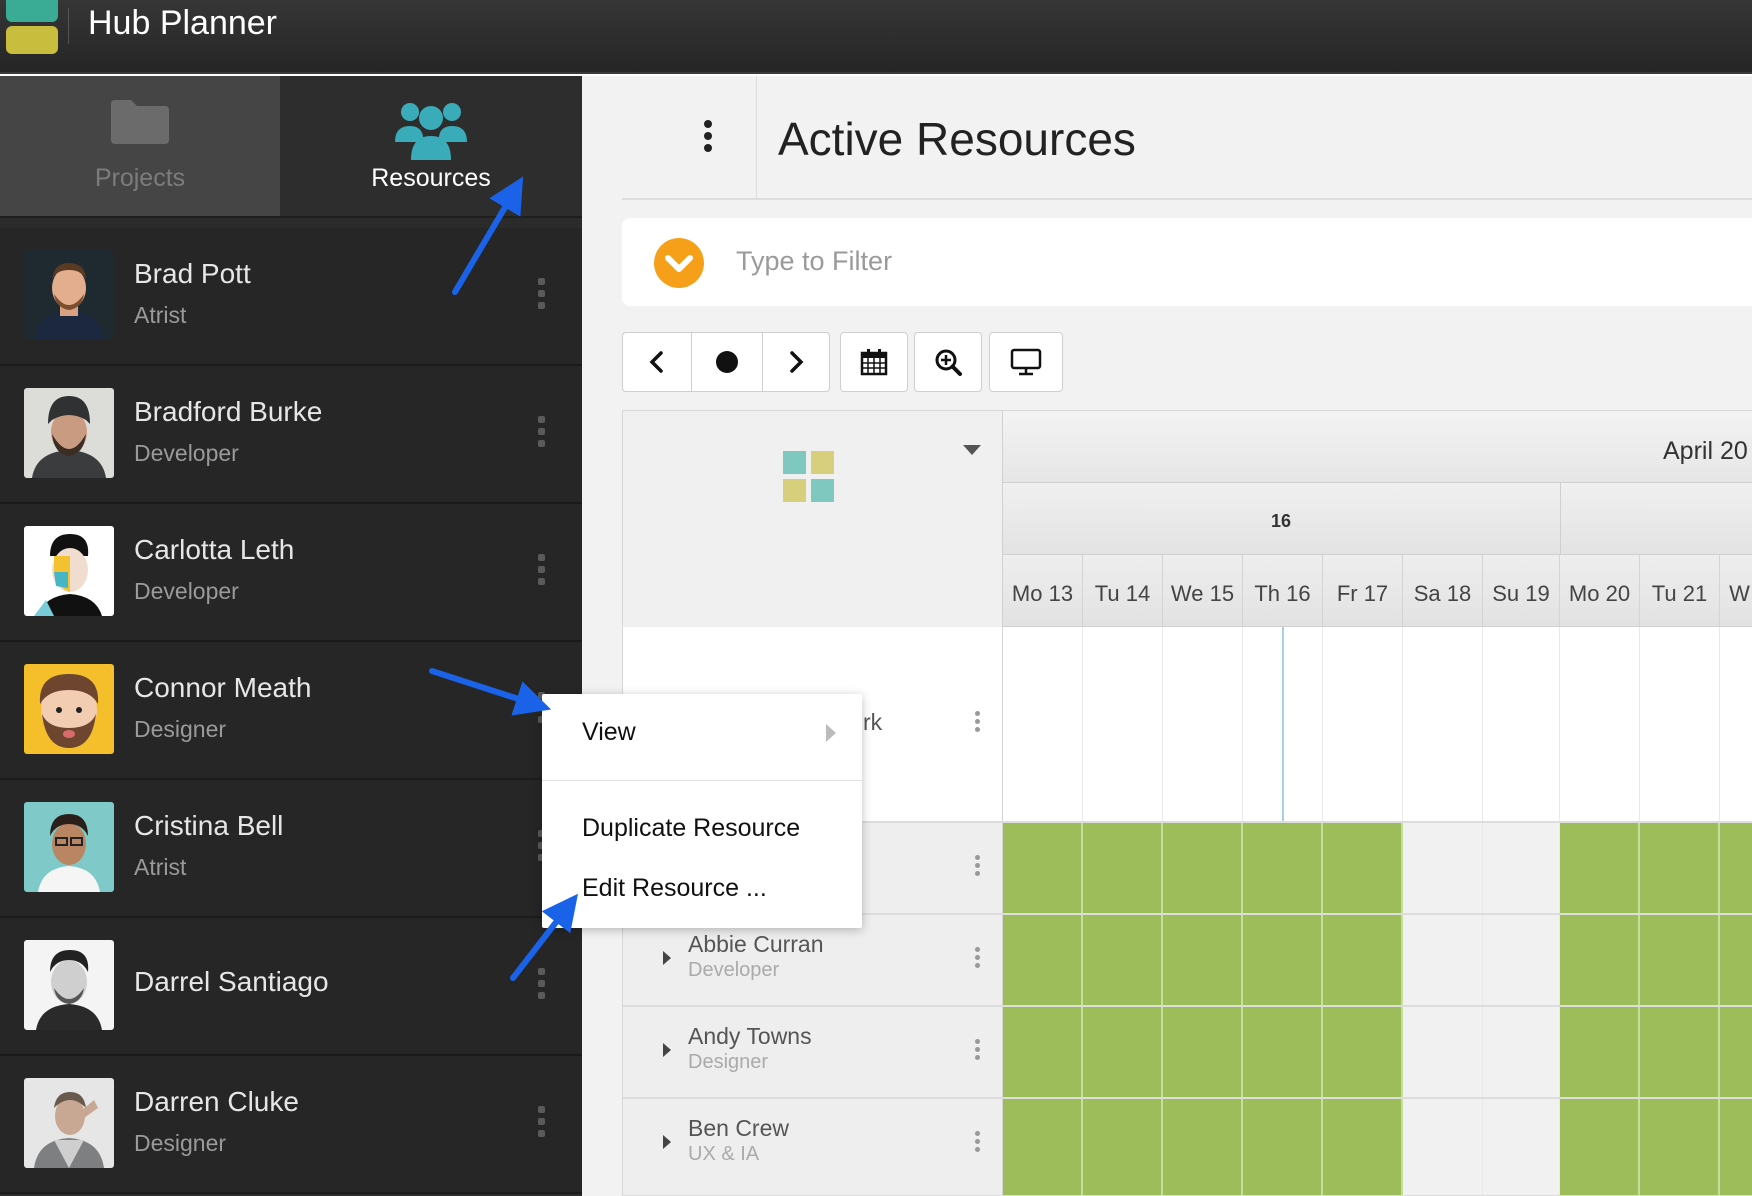 The width and height of the screenshot is (1752, 1196). I want to click on table-row: Andy Towns Designer, so click(1187, 1053).